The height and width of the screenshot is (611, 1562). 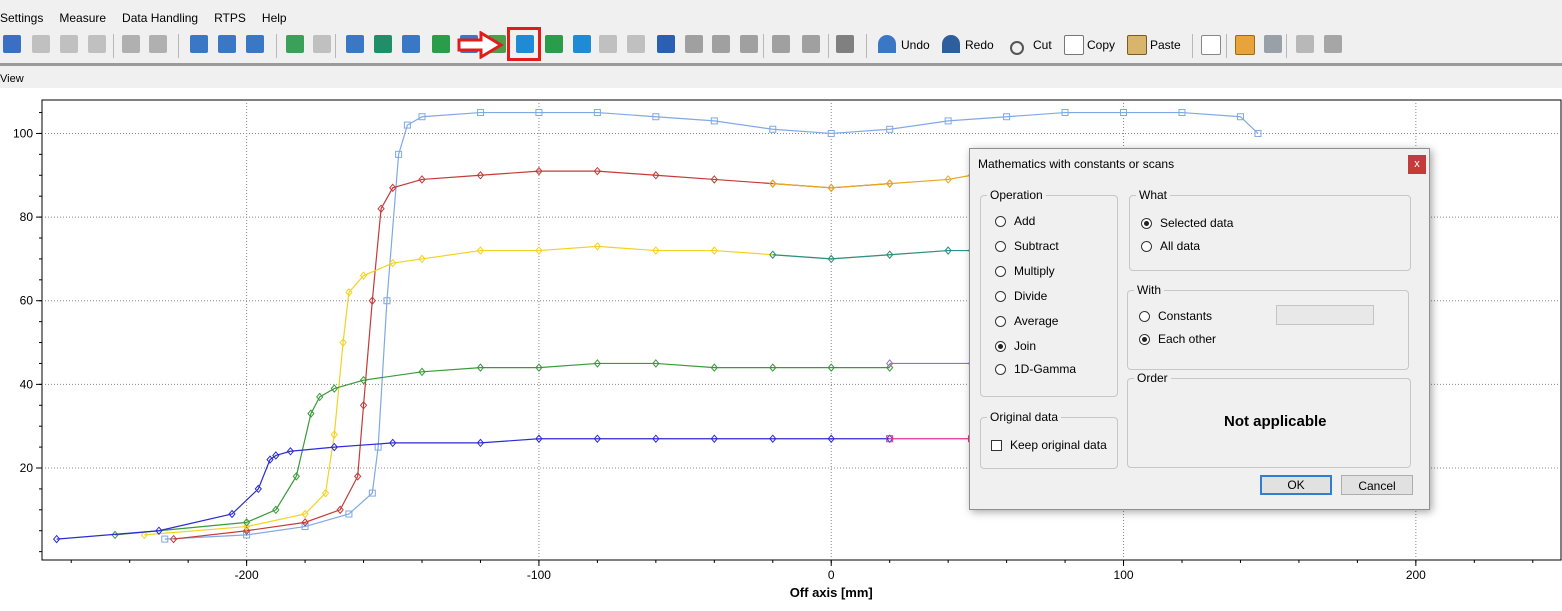 I want to click on operation-divide-radio: Divide, so click(x=1021, y=296).